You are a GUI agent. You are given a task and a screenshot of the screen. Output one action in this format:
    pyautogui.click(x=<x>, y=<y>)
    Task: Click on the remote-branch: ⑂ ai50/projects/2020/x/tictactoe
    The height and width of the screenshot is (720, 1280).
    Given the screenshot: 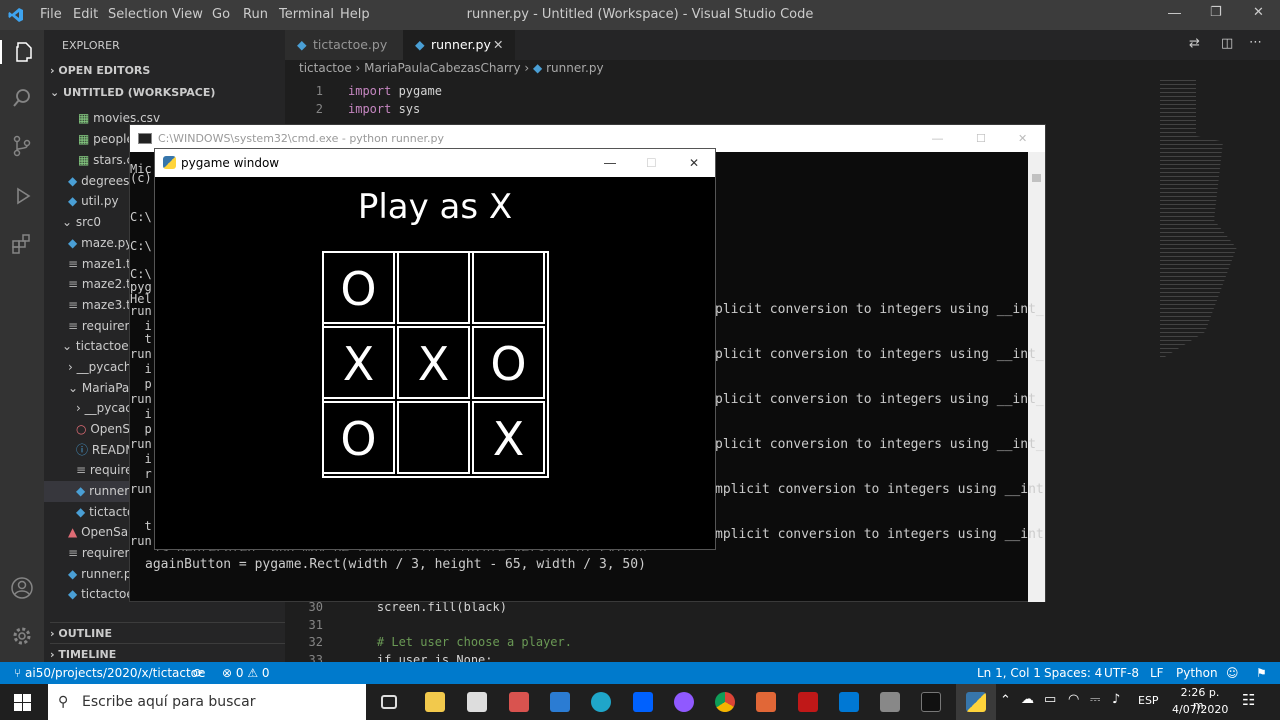 What is the action you would take?
    pyautogui.click(x=109, y=673)
    